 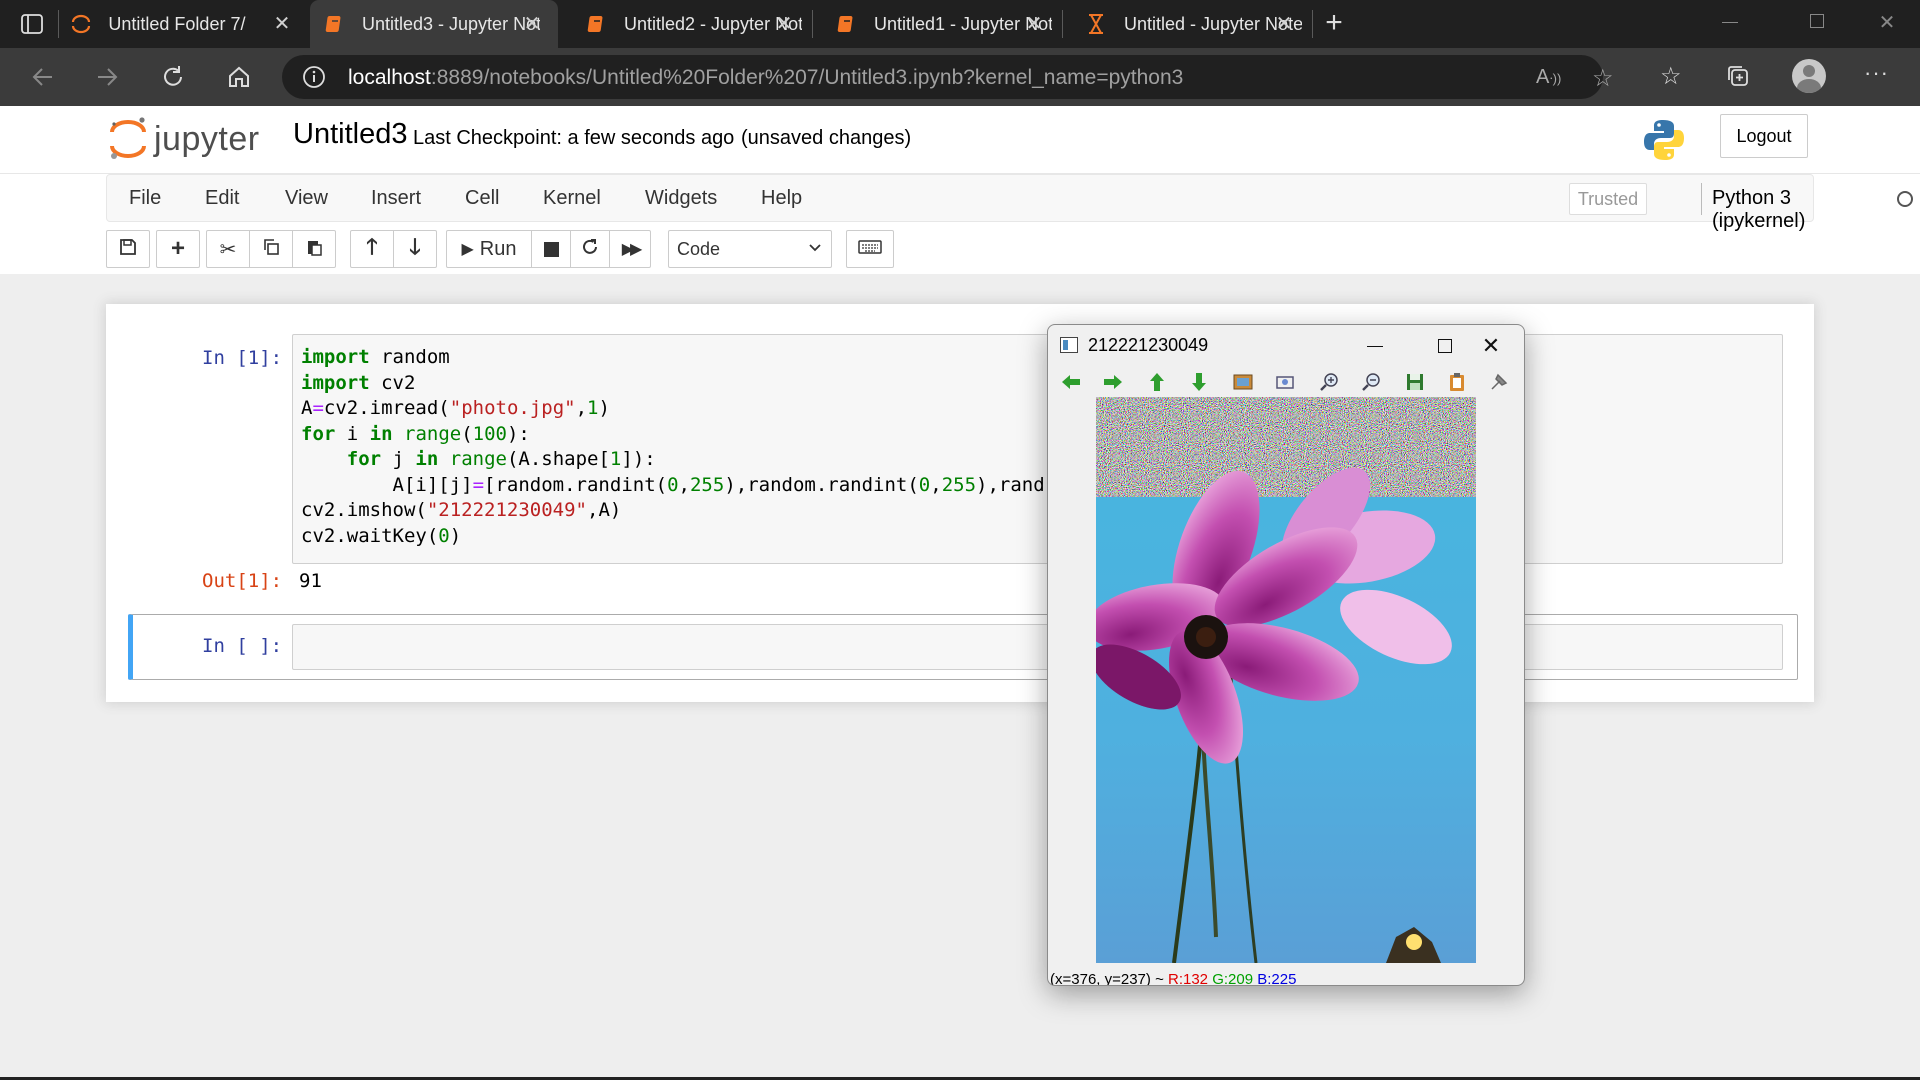 I want to click on paste-button, so click(x=314, y=249).